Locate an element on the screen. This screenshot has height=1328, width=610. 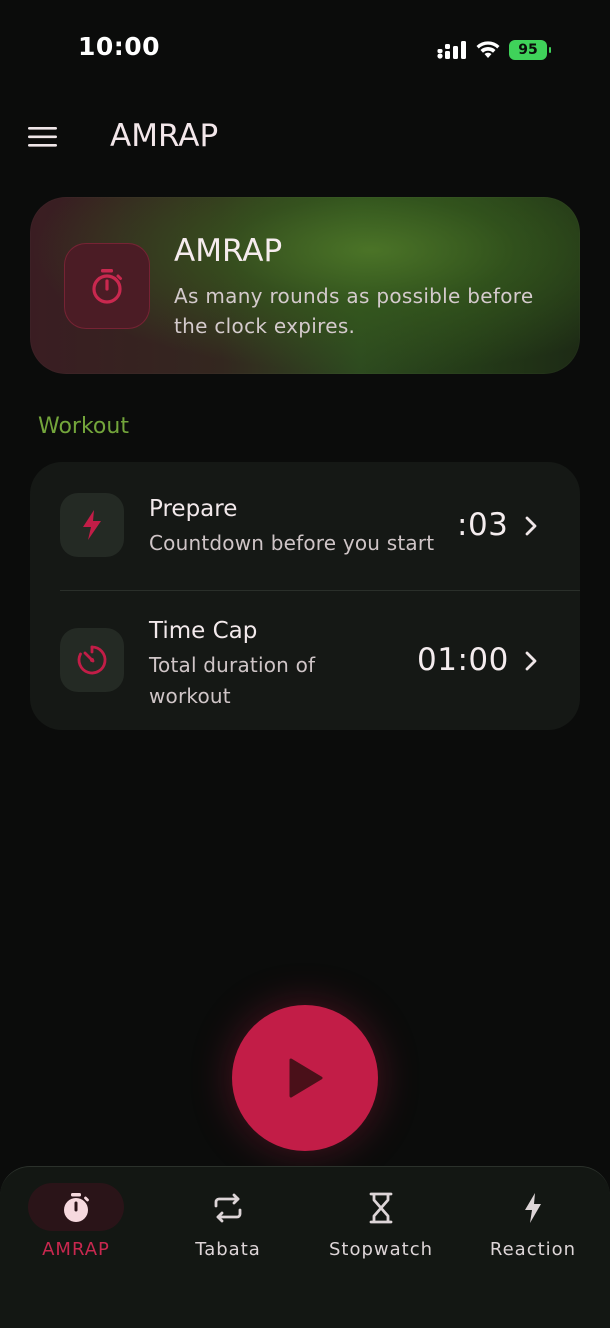
time-cap-icon-box is located at coordinates (92, 660).